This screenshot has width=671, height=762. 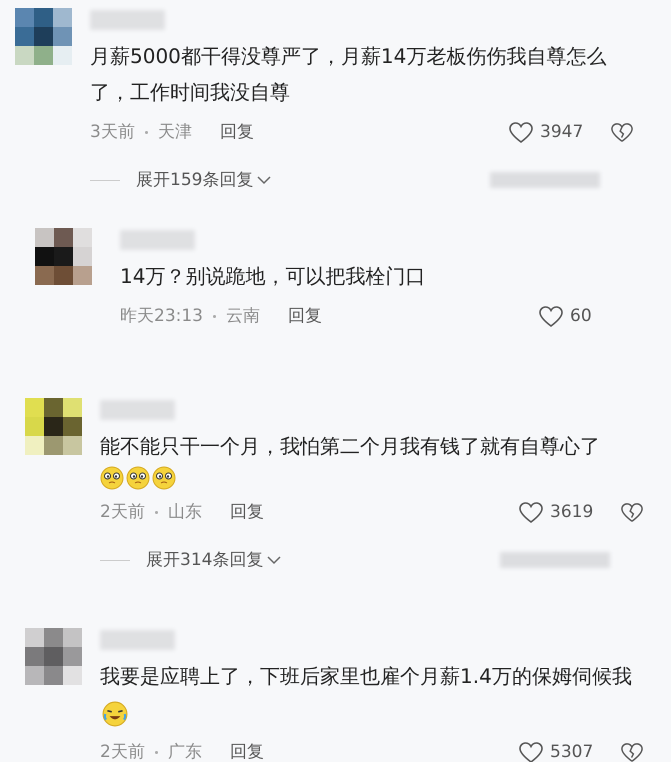 I want to click on comment-time: 昨天23:13, so click(x=161, y=316).